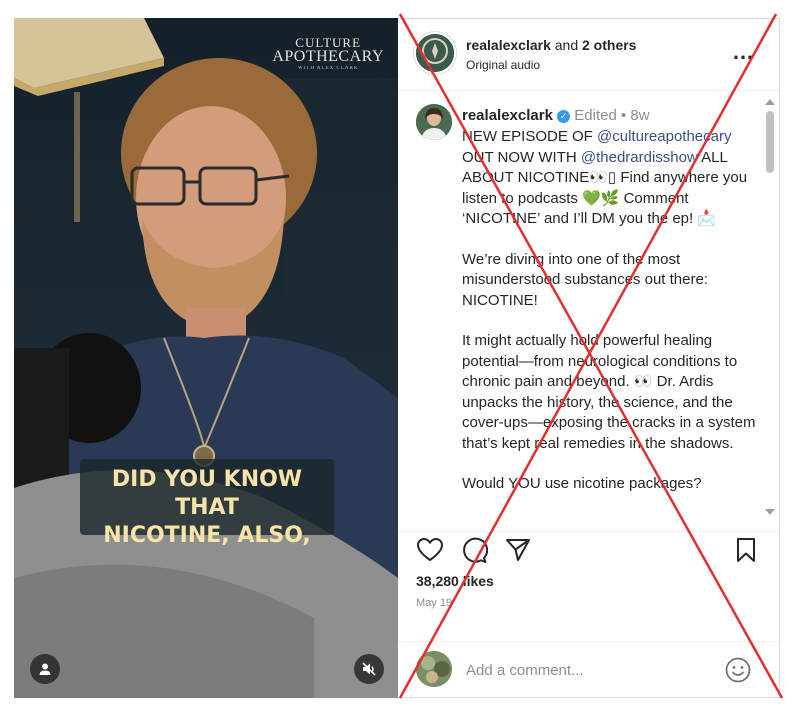  I want to click on comment-username-link: realalexclark, so click(507, 115).